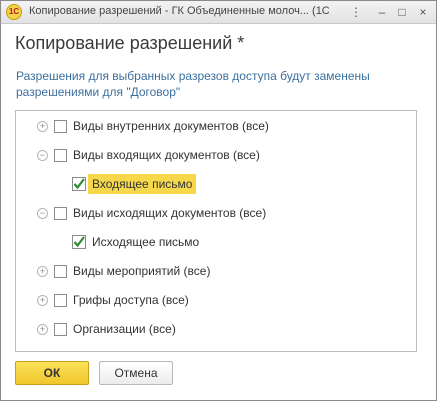  I want to click on tree-item-label: Организации (все), so click(124, 329).